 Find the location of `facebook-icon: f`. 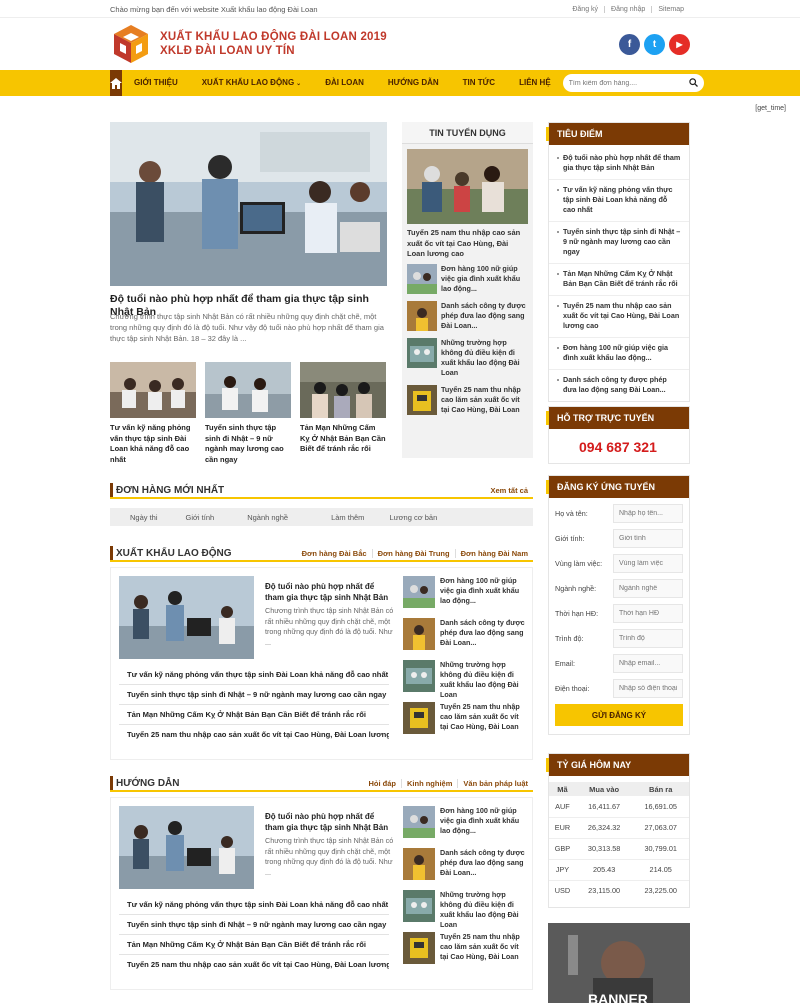

facebook-icon: f is located at coordinates (629, 44).